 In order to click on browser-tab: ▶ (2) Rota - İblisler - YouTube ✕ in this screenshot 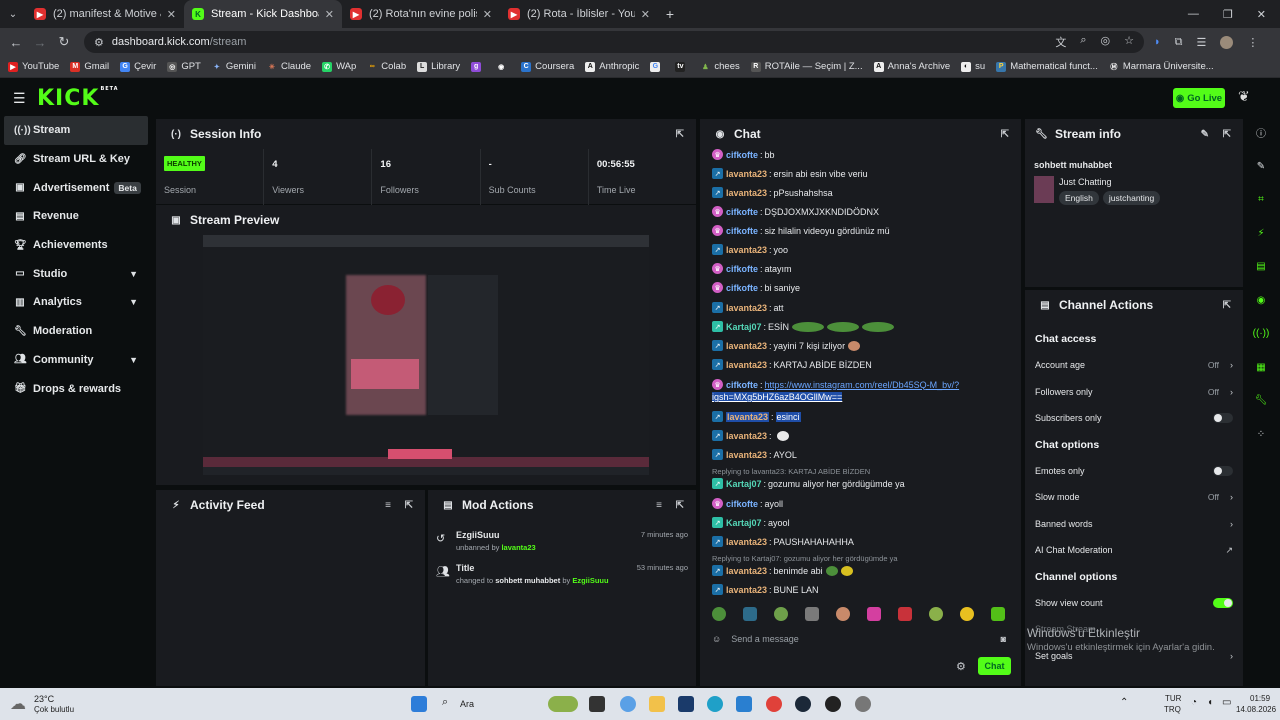, I will do `click(579, 14)`.